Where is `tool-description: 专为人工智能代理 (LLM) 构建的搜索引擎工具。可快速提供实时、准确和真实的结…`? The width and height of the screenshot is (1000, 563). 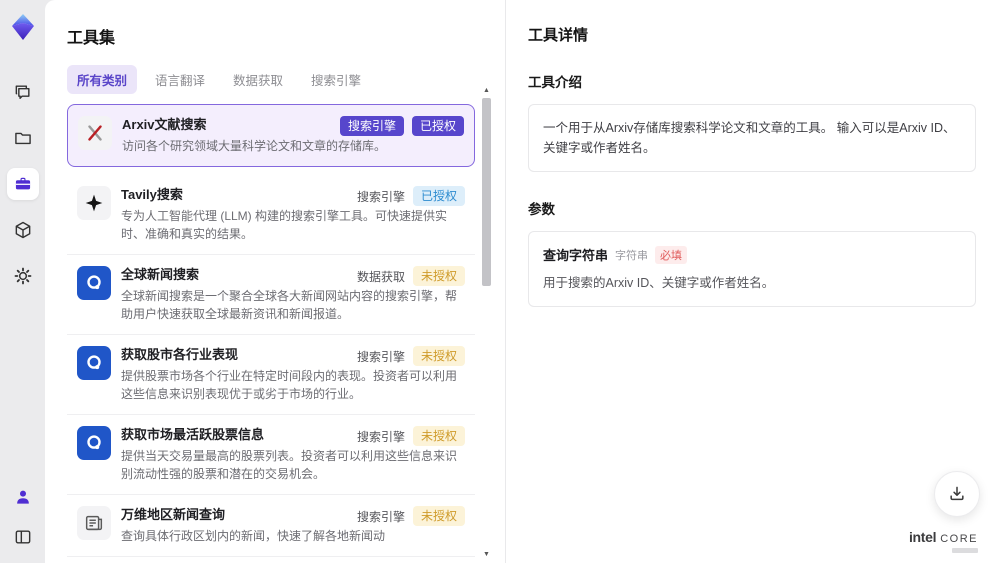 tool-description: 专为人工智能代理 (LLM) 构建的搜索引擎工具。可快速提供实时、准确和真实的结… is located at coordinates (284, 225).